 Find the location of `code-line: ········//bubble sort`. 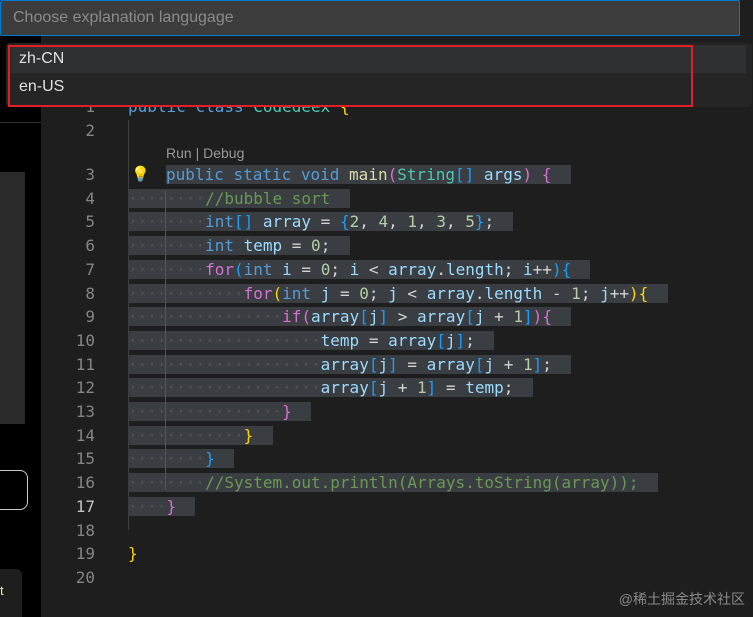

code-line: ········//bubble sort is located at coordinates (239, 199).